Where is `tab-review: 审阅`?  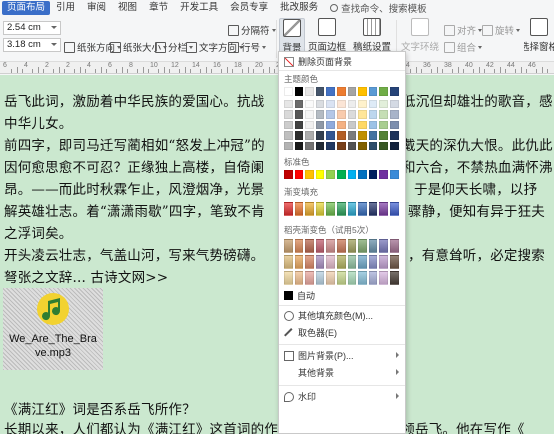 tab-review: 审阅 is located at coordinates (96, 8).